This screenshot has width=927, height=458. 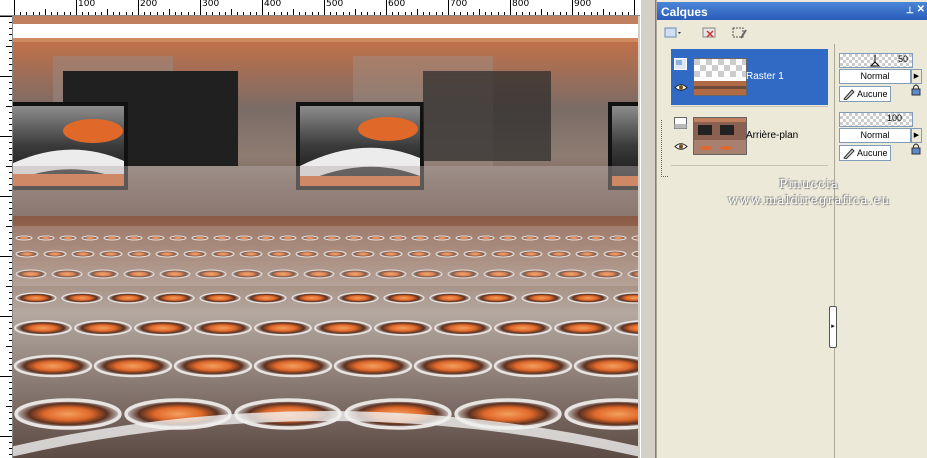 What do you see at coordinates (921, 10) in the screenshot?
I see `close-icon: ✕` at bounding box center [921, 10].